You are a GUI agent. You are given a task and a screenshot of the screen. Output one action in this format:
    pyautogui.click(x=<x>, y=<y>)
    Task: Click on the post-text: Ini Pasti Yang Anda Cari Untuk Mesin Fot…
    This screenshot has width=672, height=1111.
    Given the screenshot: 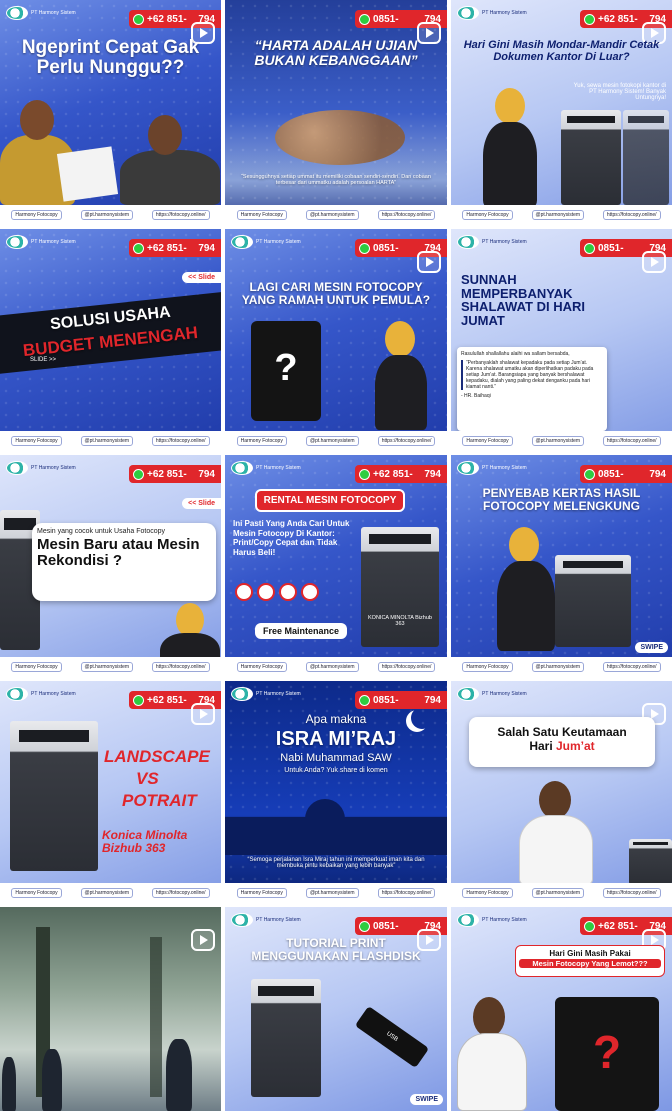 What is the action you would take?
    pyautogui.click(x=291, y=538)
    